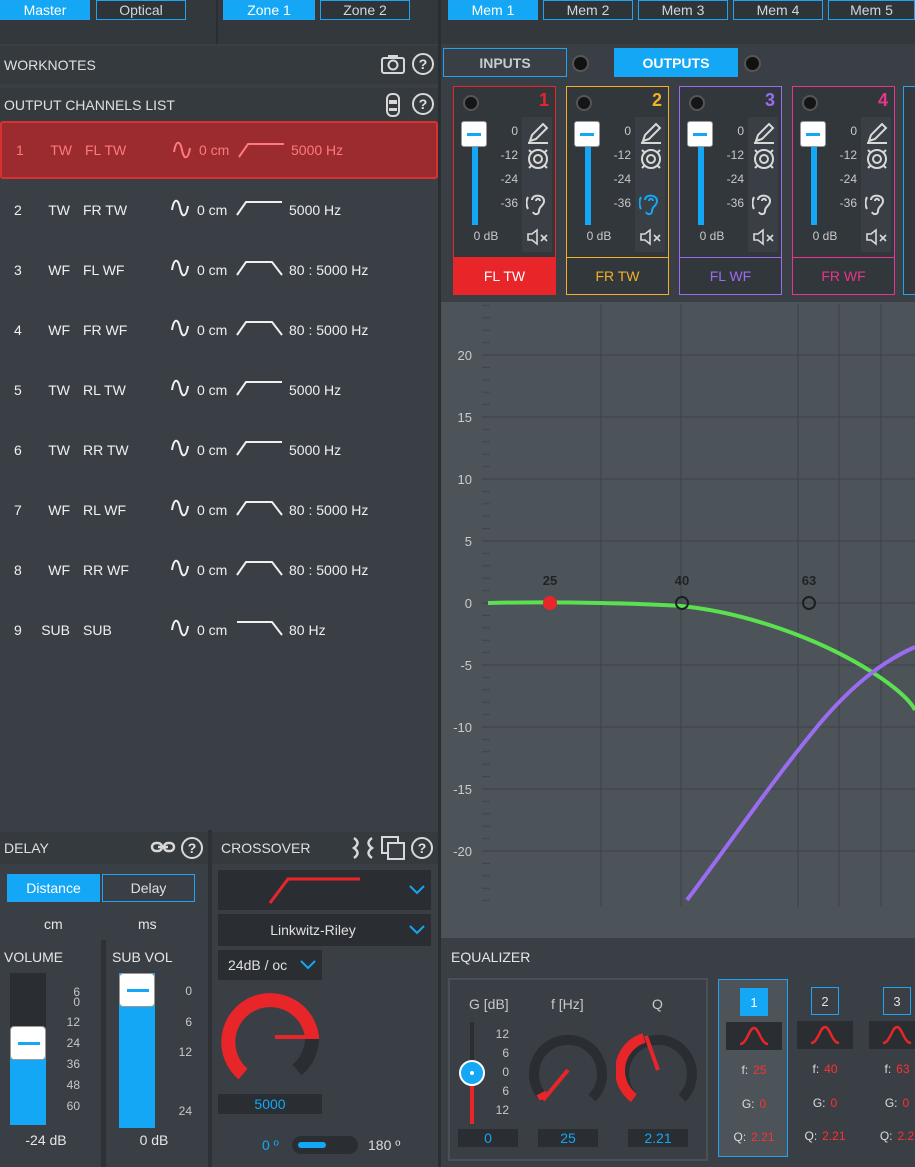 This screenshot has width=915, height=1167. What do you see at coordinates (53, 888) in the screenshot?
I see `distance-button: Distance` at bounding box center [53, 888].